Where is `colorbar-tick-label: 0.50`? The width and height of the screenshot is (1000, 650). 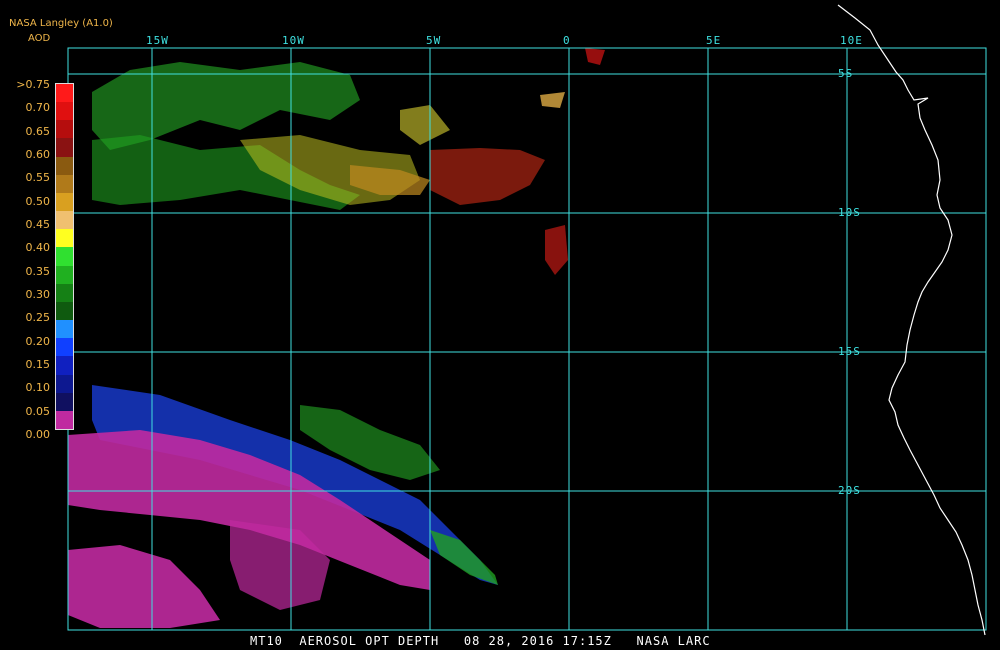
colorbar-tick-label: 0.50 is located at coordinates (38, 201).